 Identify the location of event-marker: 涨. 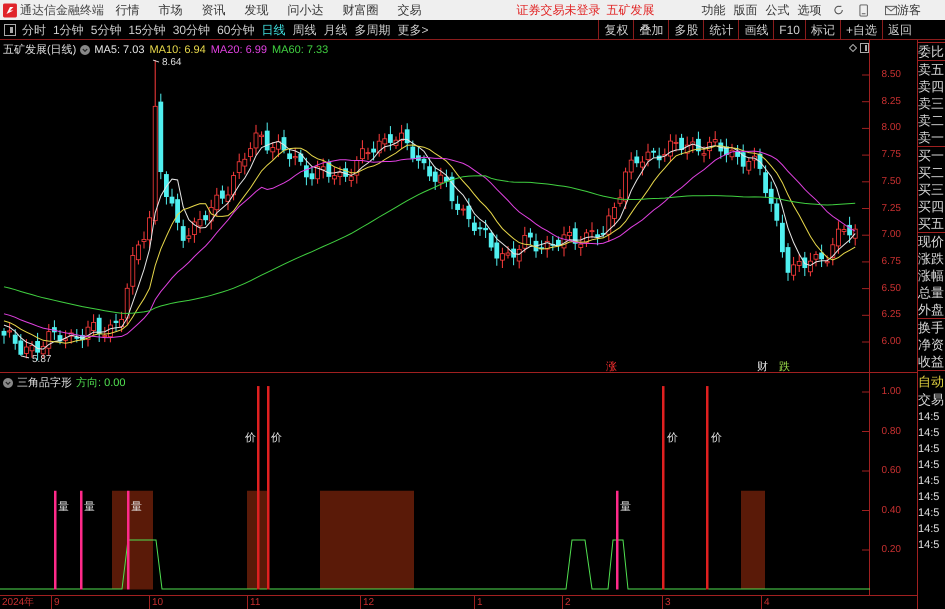
(611, 366).